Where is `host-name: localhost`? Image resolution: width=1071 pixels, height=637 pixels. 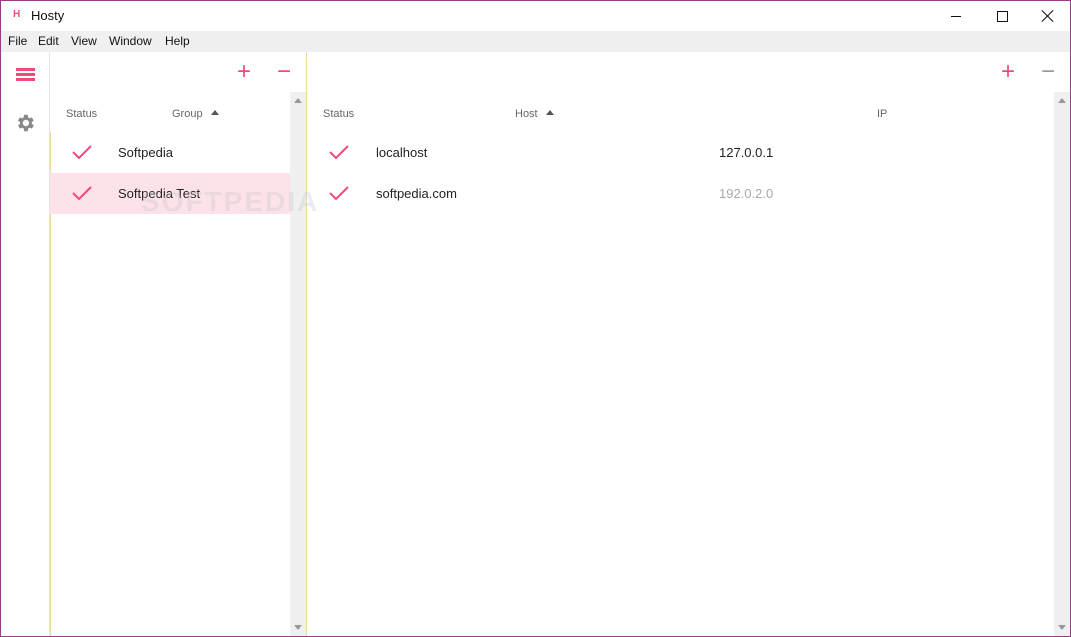 host-name: localhost is located at coordinates (402, 152).